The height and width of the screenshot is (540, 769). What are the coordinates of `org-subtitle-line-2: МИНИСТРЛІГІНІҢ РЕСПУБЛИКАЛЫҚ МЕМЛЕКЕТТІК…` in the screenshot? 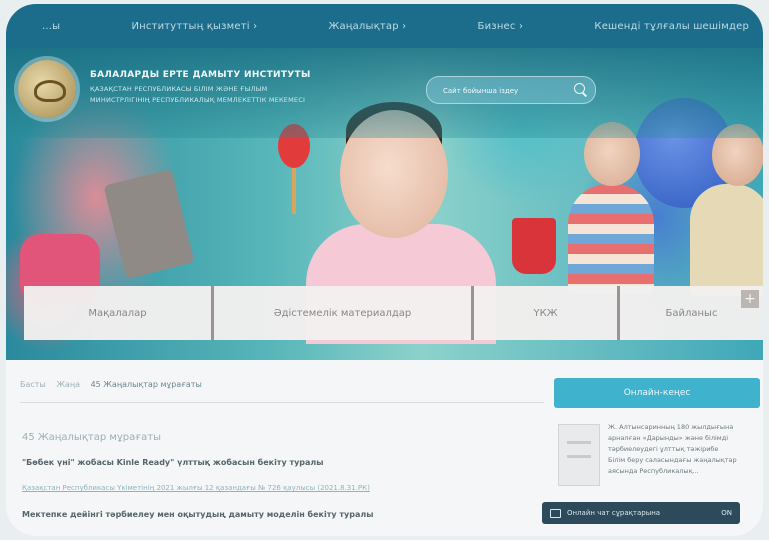 It's located at (198, 100).